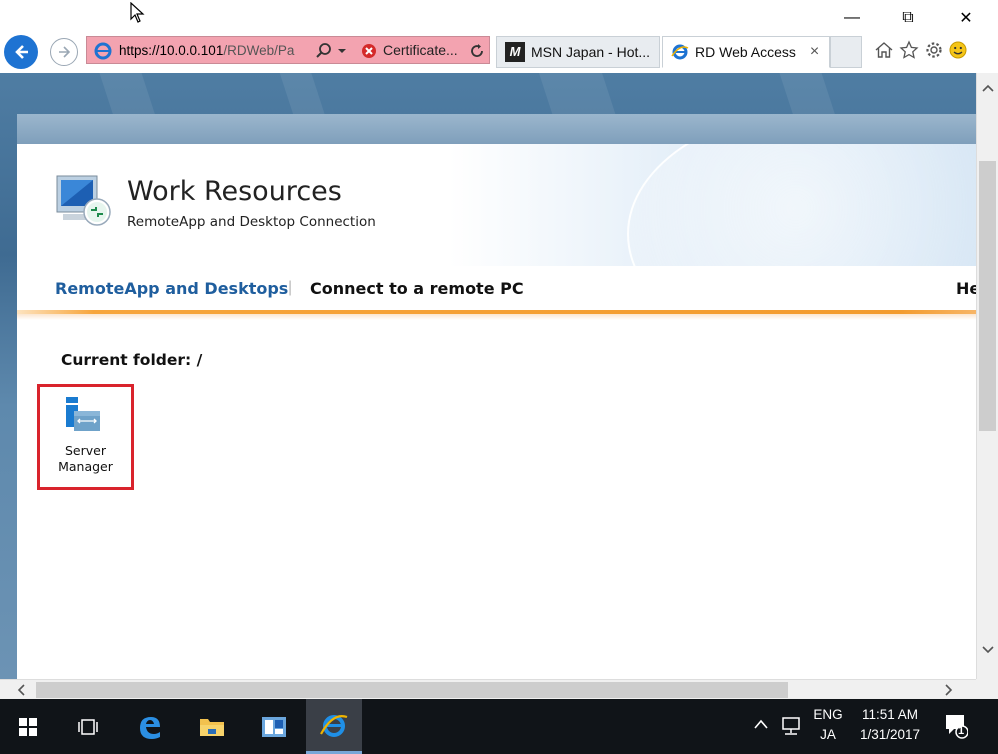 The height and width of the screenshot is (754, 998). Describe the element at coordinates (83, 414) in the screenshot. I see `server-manager-icon` at that location.